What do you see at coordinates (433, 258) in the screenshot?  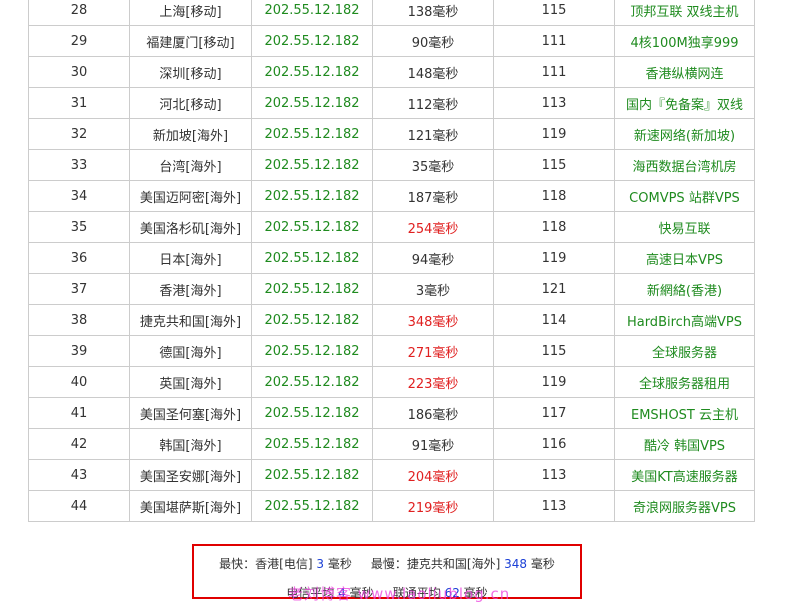 I see `row-latency: 94毫秒` at bounding box center [433, 258].